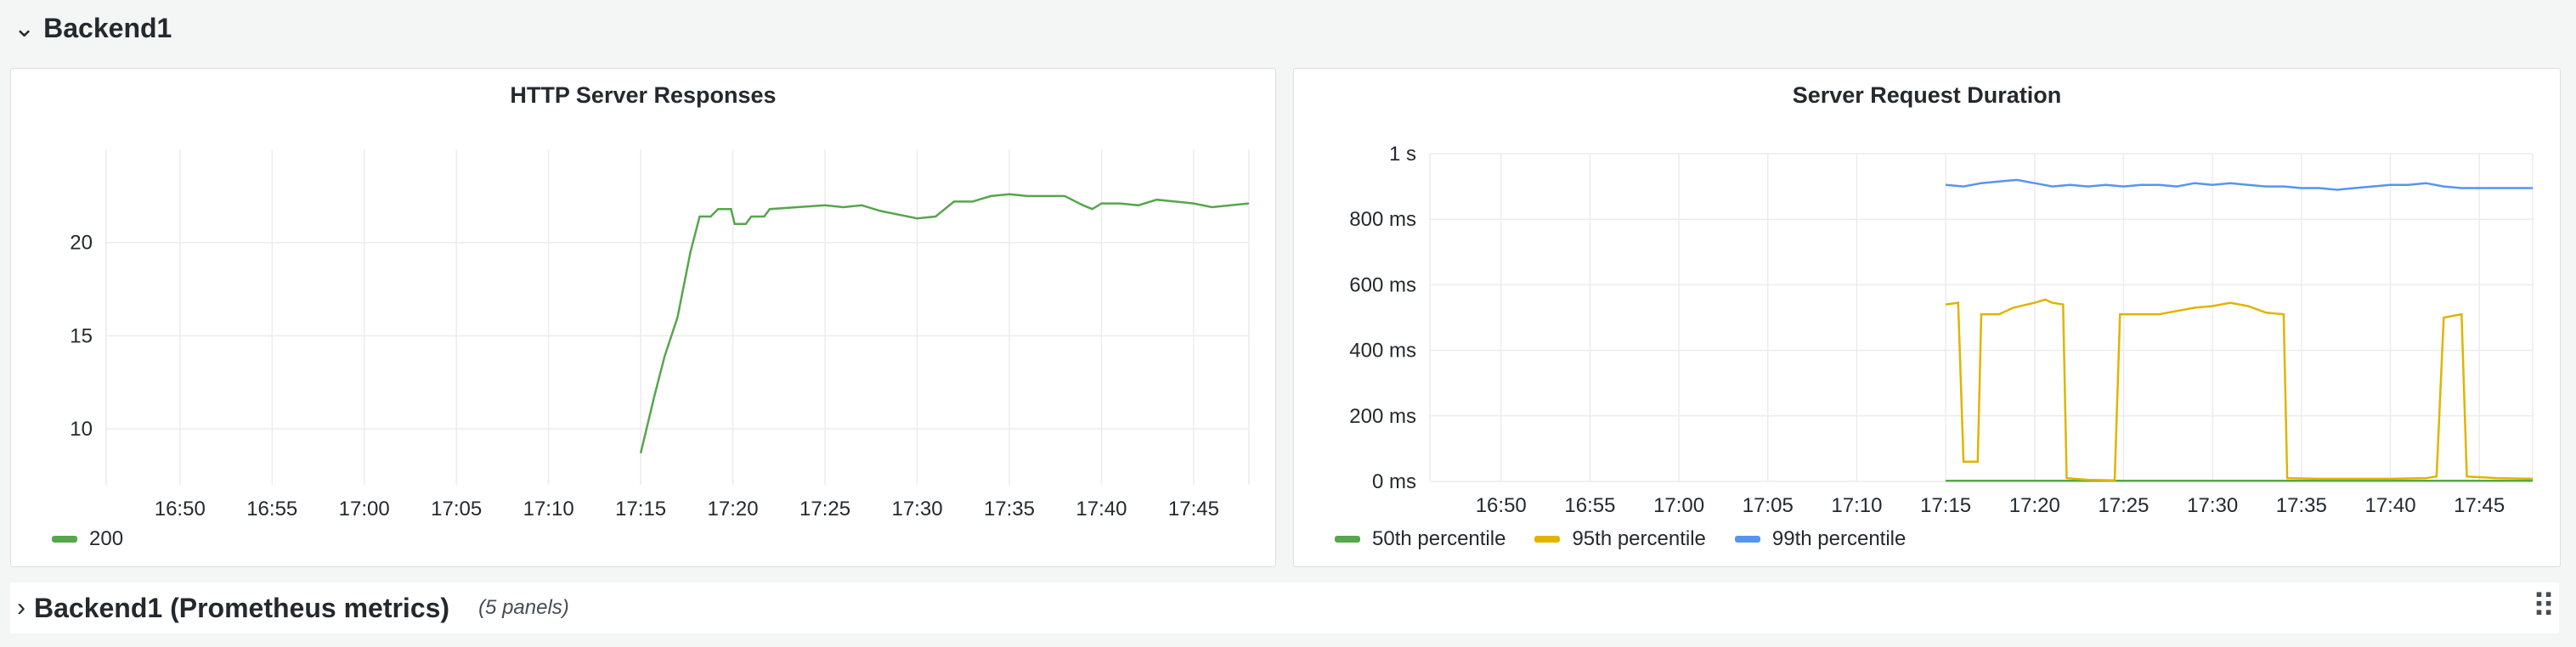  Describe the element at coordinates (2239, 390) in the screenshot. I see `series-line-95th-percentile` at that location.